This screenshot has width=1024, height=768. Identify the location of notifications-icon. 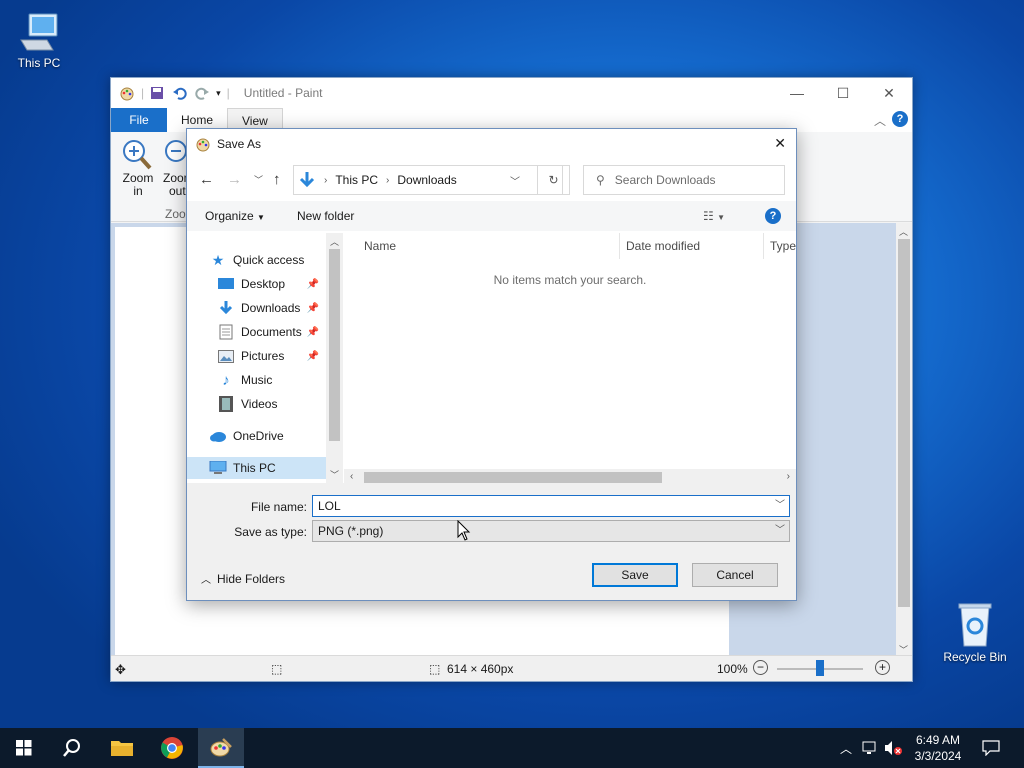
(991, 748).